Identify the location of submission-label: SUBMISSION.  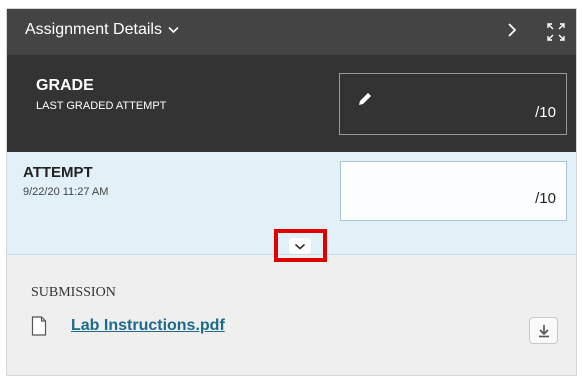
(73, 292).